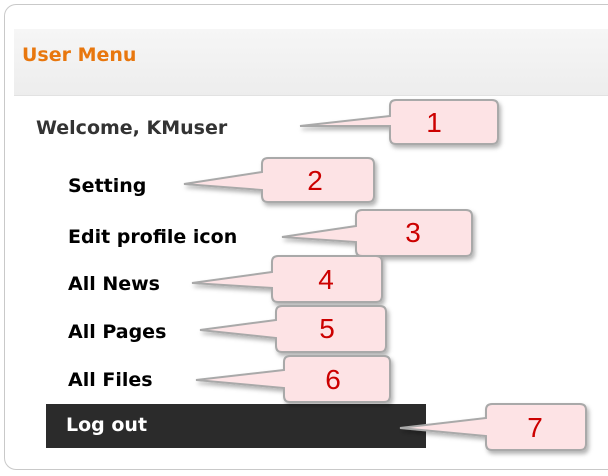 This screenshot has height=476, width=608. I want to click on callout-5: 5, so click(293, 329).